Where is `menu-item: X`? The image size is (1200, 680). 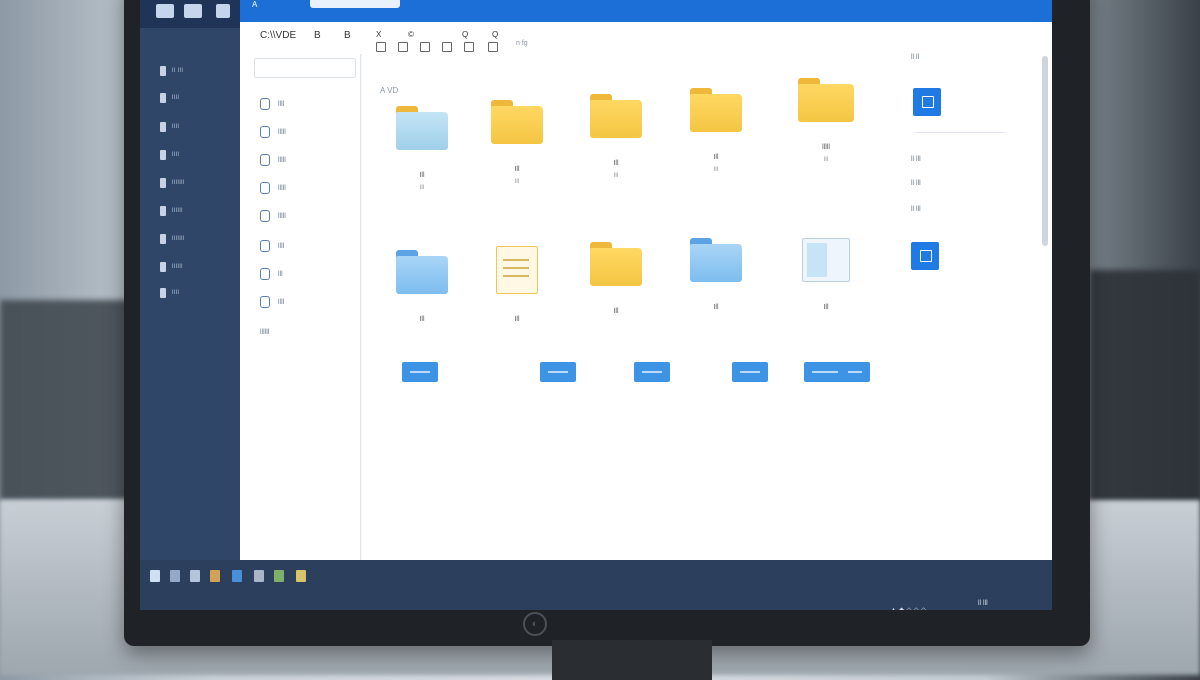 menu-item: X is located at coordinates (378, 34).